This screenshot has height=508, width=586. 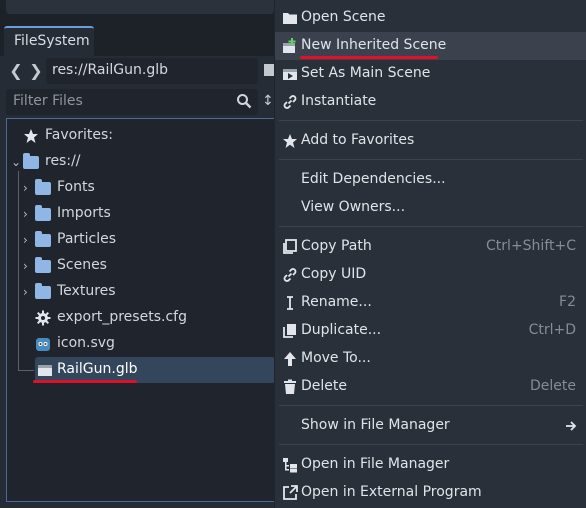 What do you see at coordinates (97, 369) in the screenshot?
I see `file-label: RailGun.glb` at bounding box center [97, 369].